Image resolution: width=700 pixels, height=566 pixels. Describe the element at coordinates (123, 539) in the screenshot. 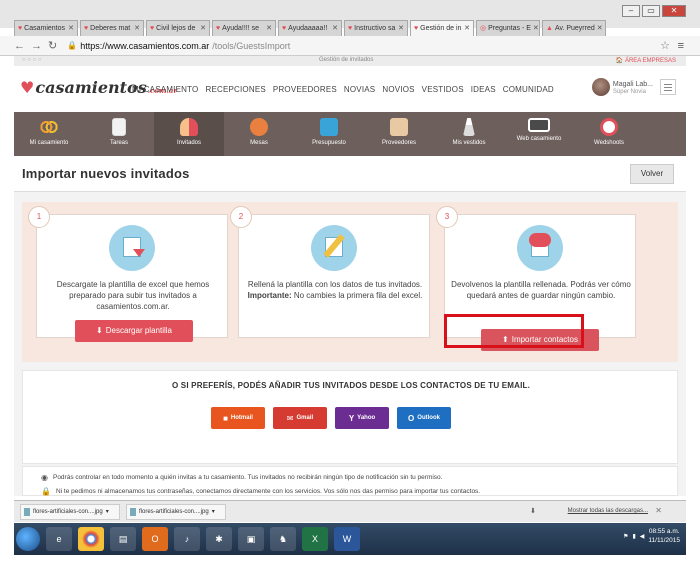

I see `folder-icon: ▤` at that location.